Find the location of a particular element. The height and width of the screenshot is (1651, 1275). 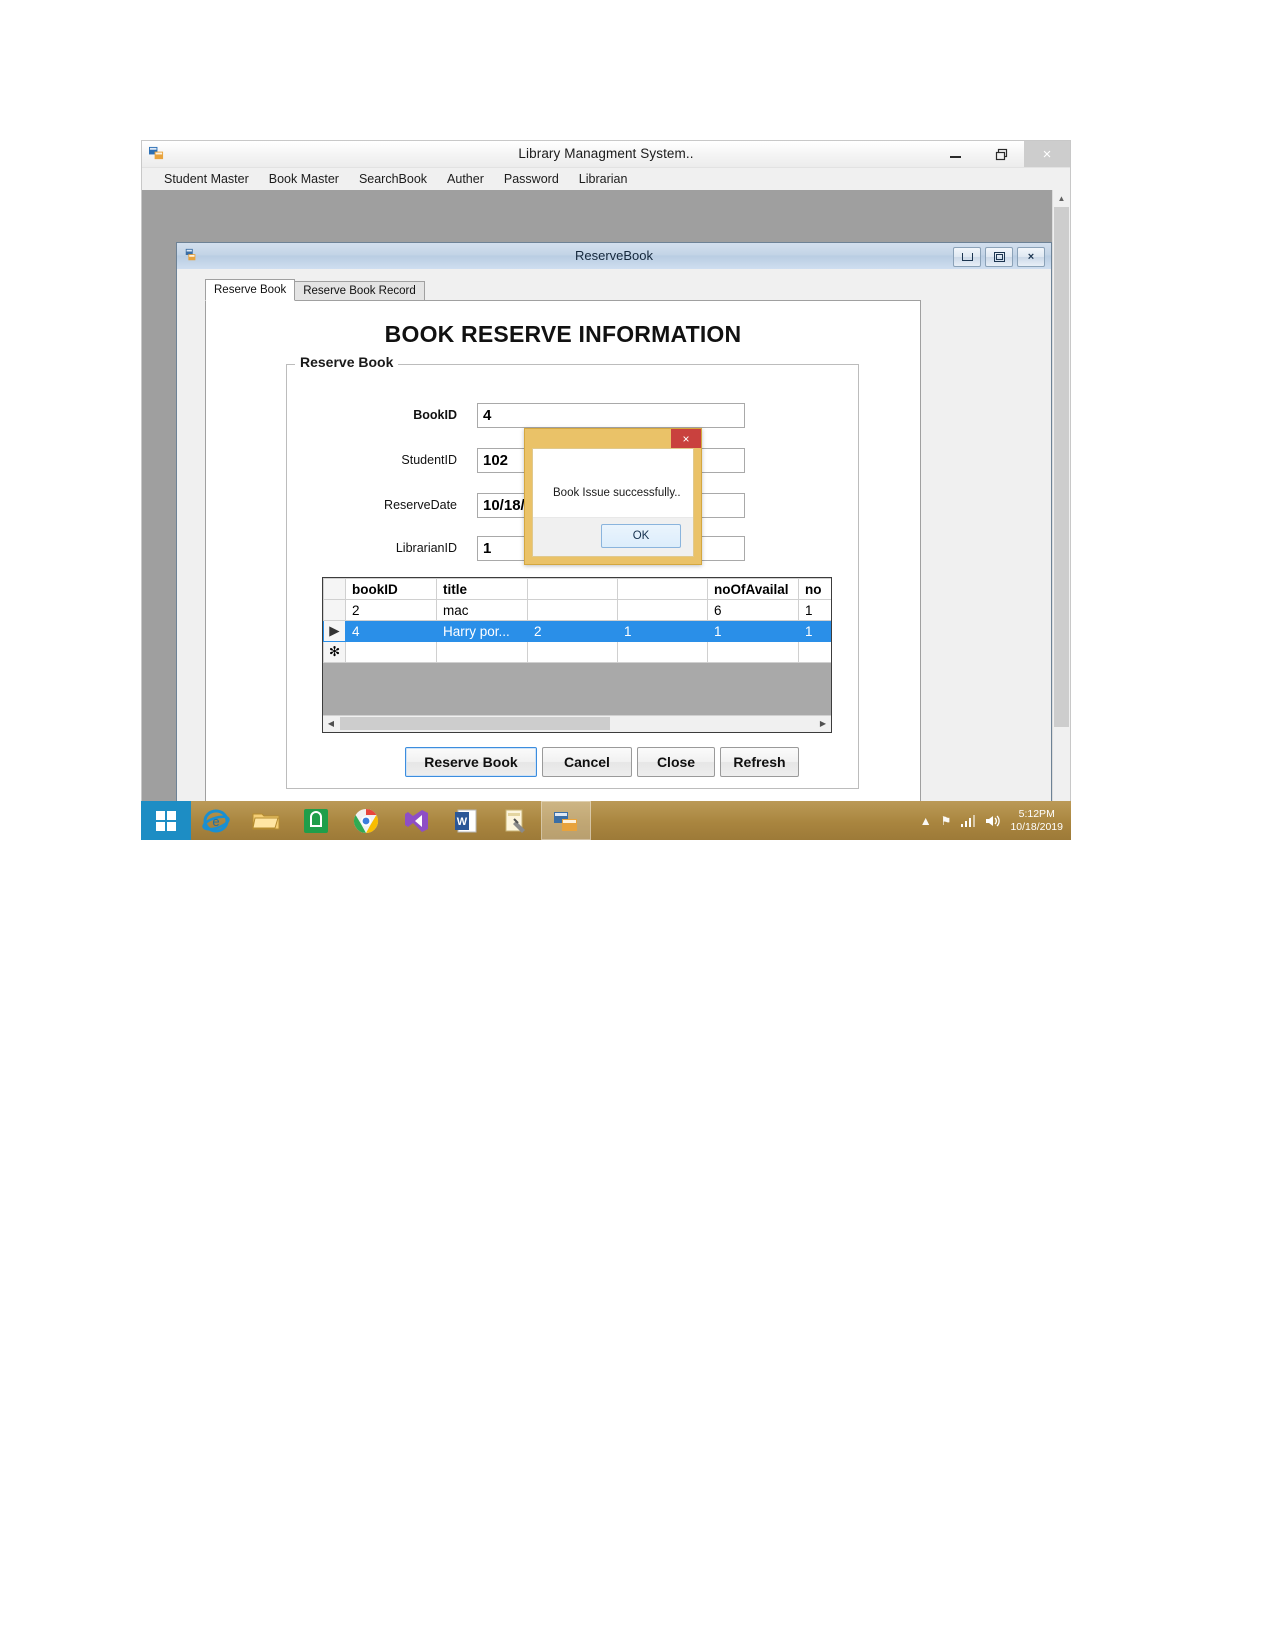

taskbar-file-explorer is located at coordinates (266, 820).